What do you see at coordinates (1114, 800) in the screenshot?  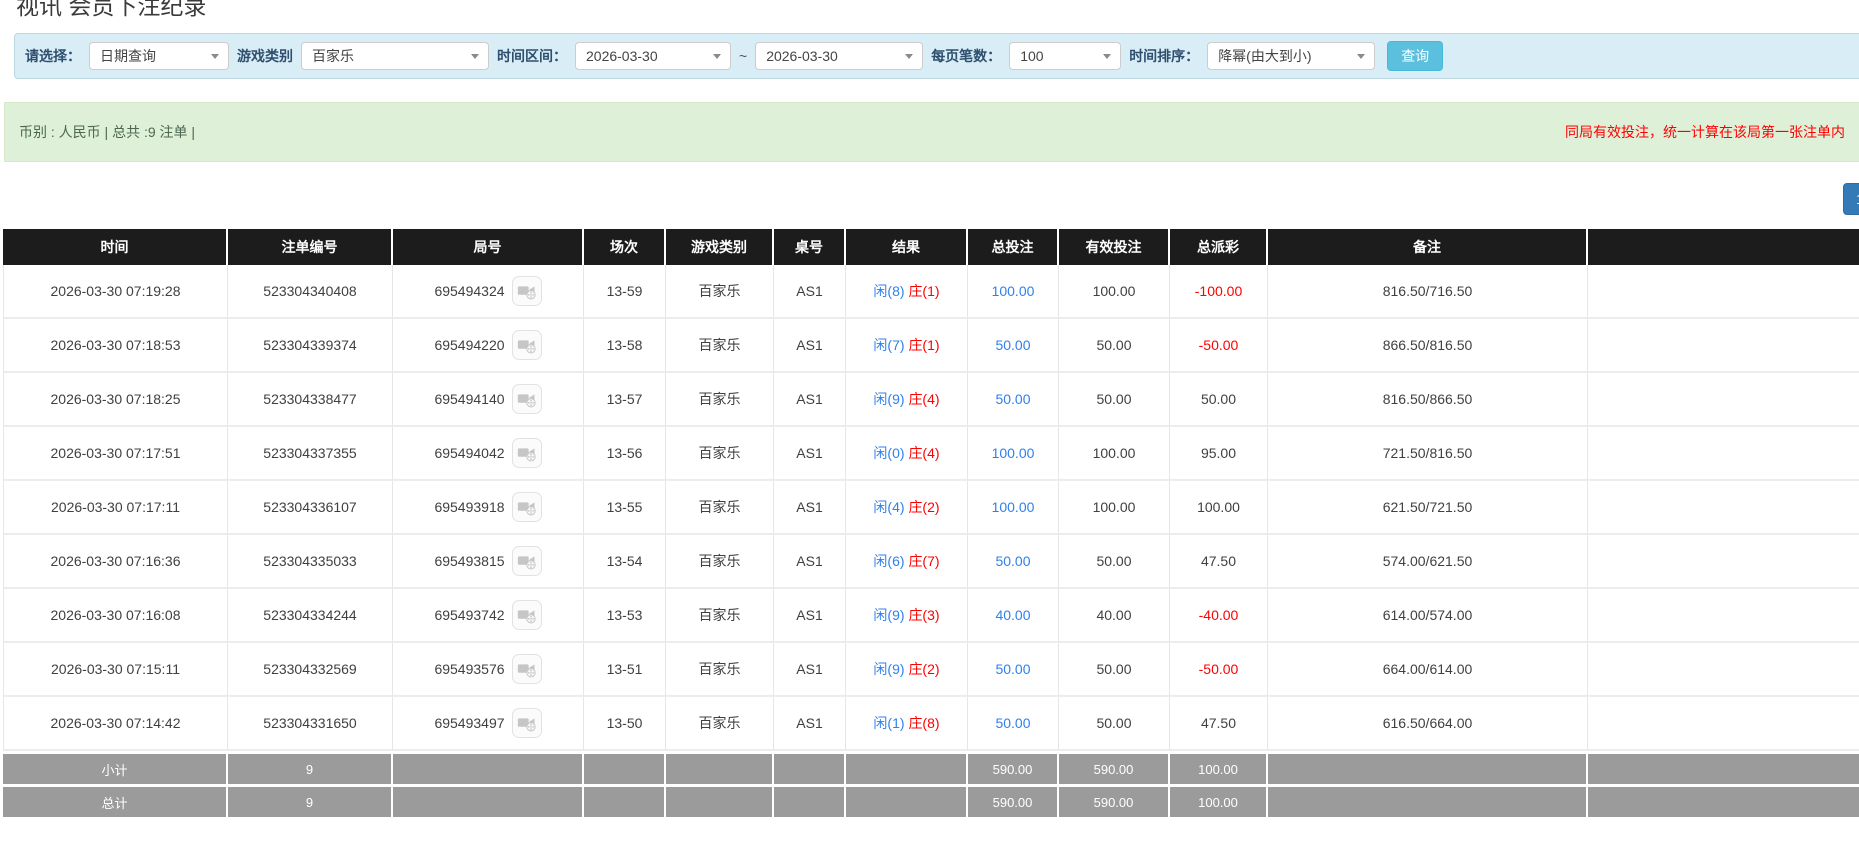 I see `total-valid-bet: 590.00` at bounding box center [1114, 800].